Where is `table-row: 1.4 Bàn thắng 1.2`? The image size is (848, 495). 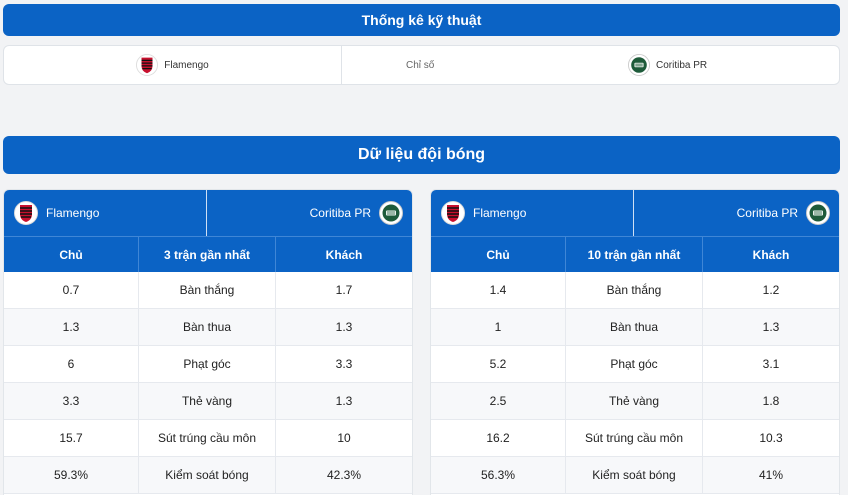 table-row: 1.4 Bàn thắng 1.2 is located at coordinates (635, 290).